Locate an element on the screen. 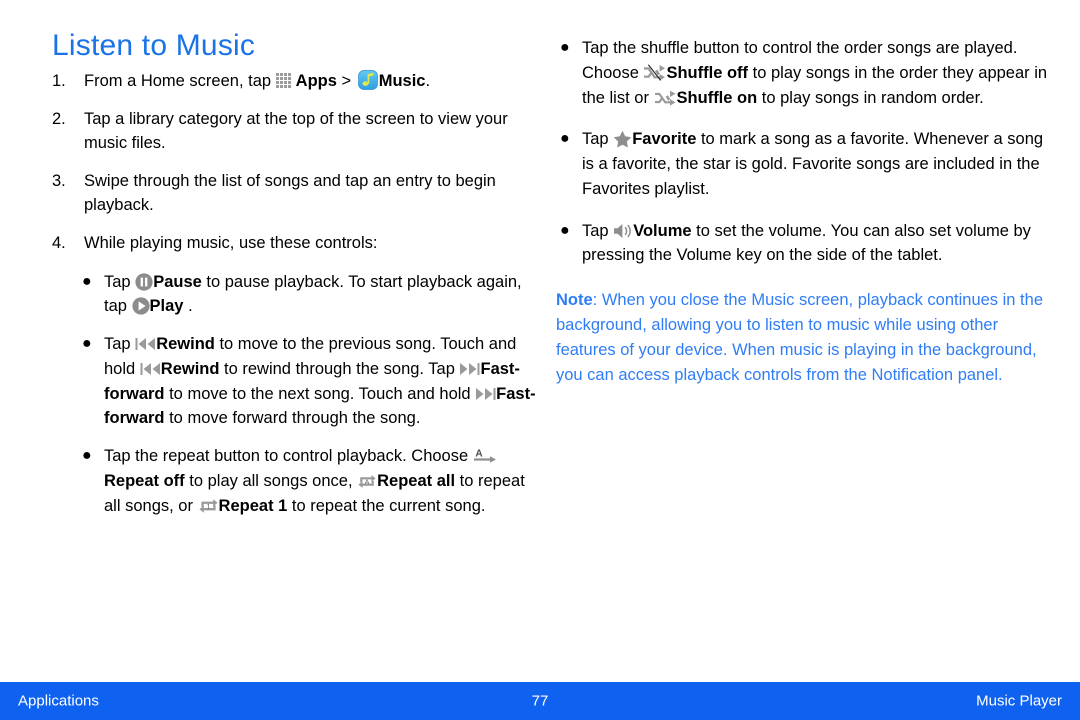  step-text-fragment: From a Home screen, tap is located at coordinates (180, 81).